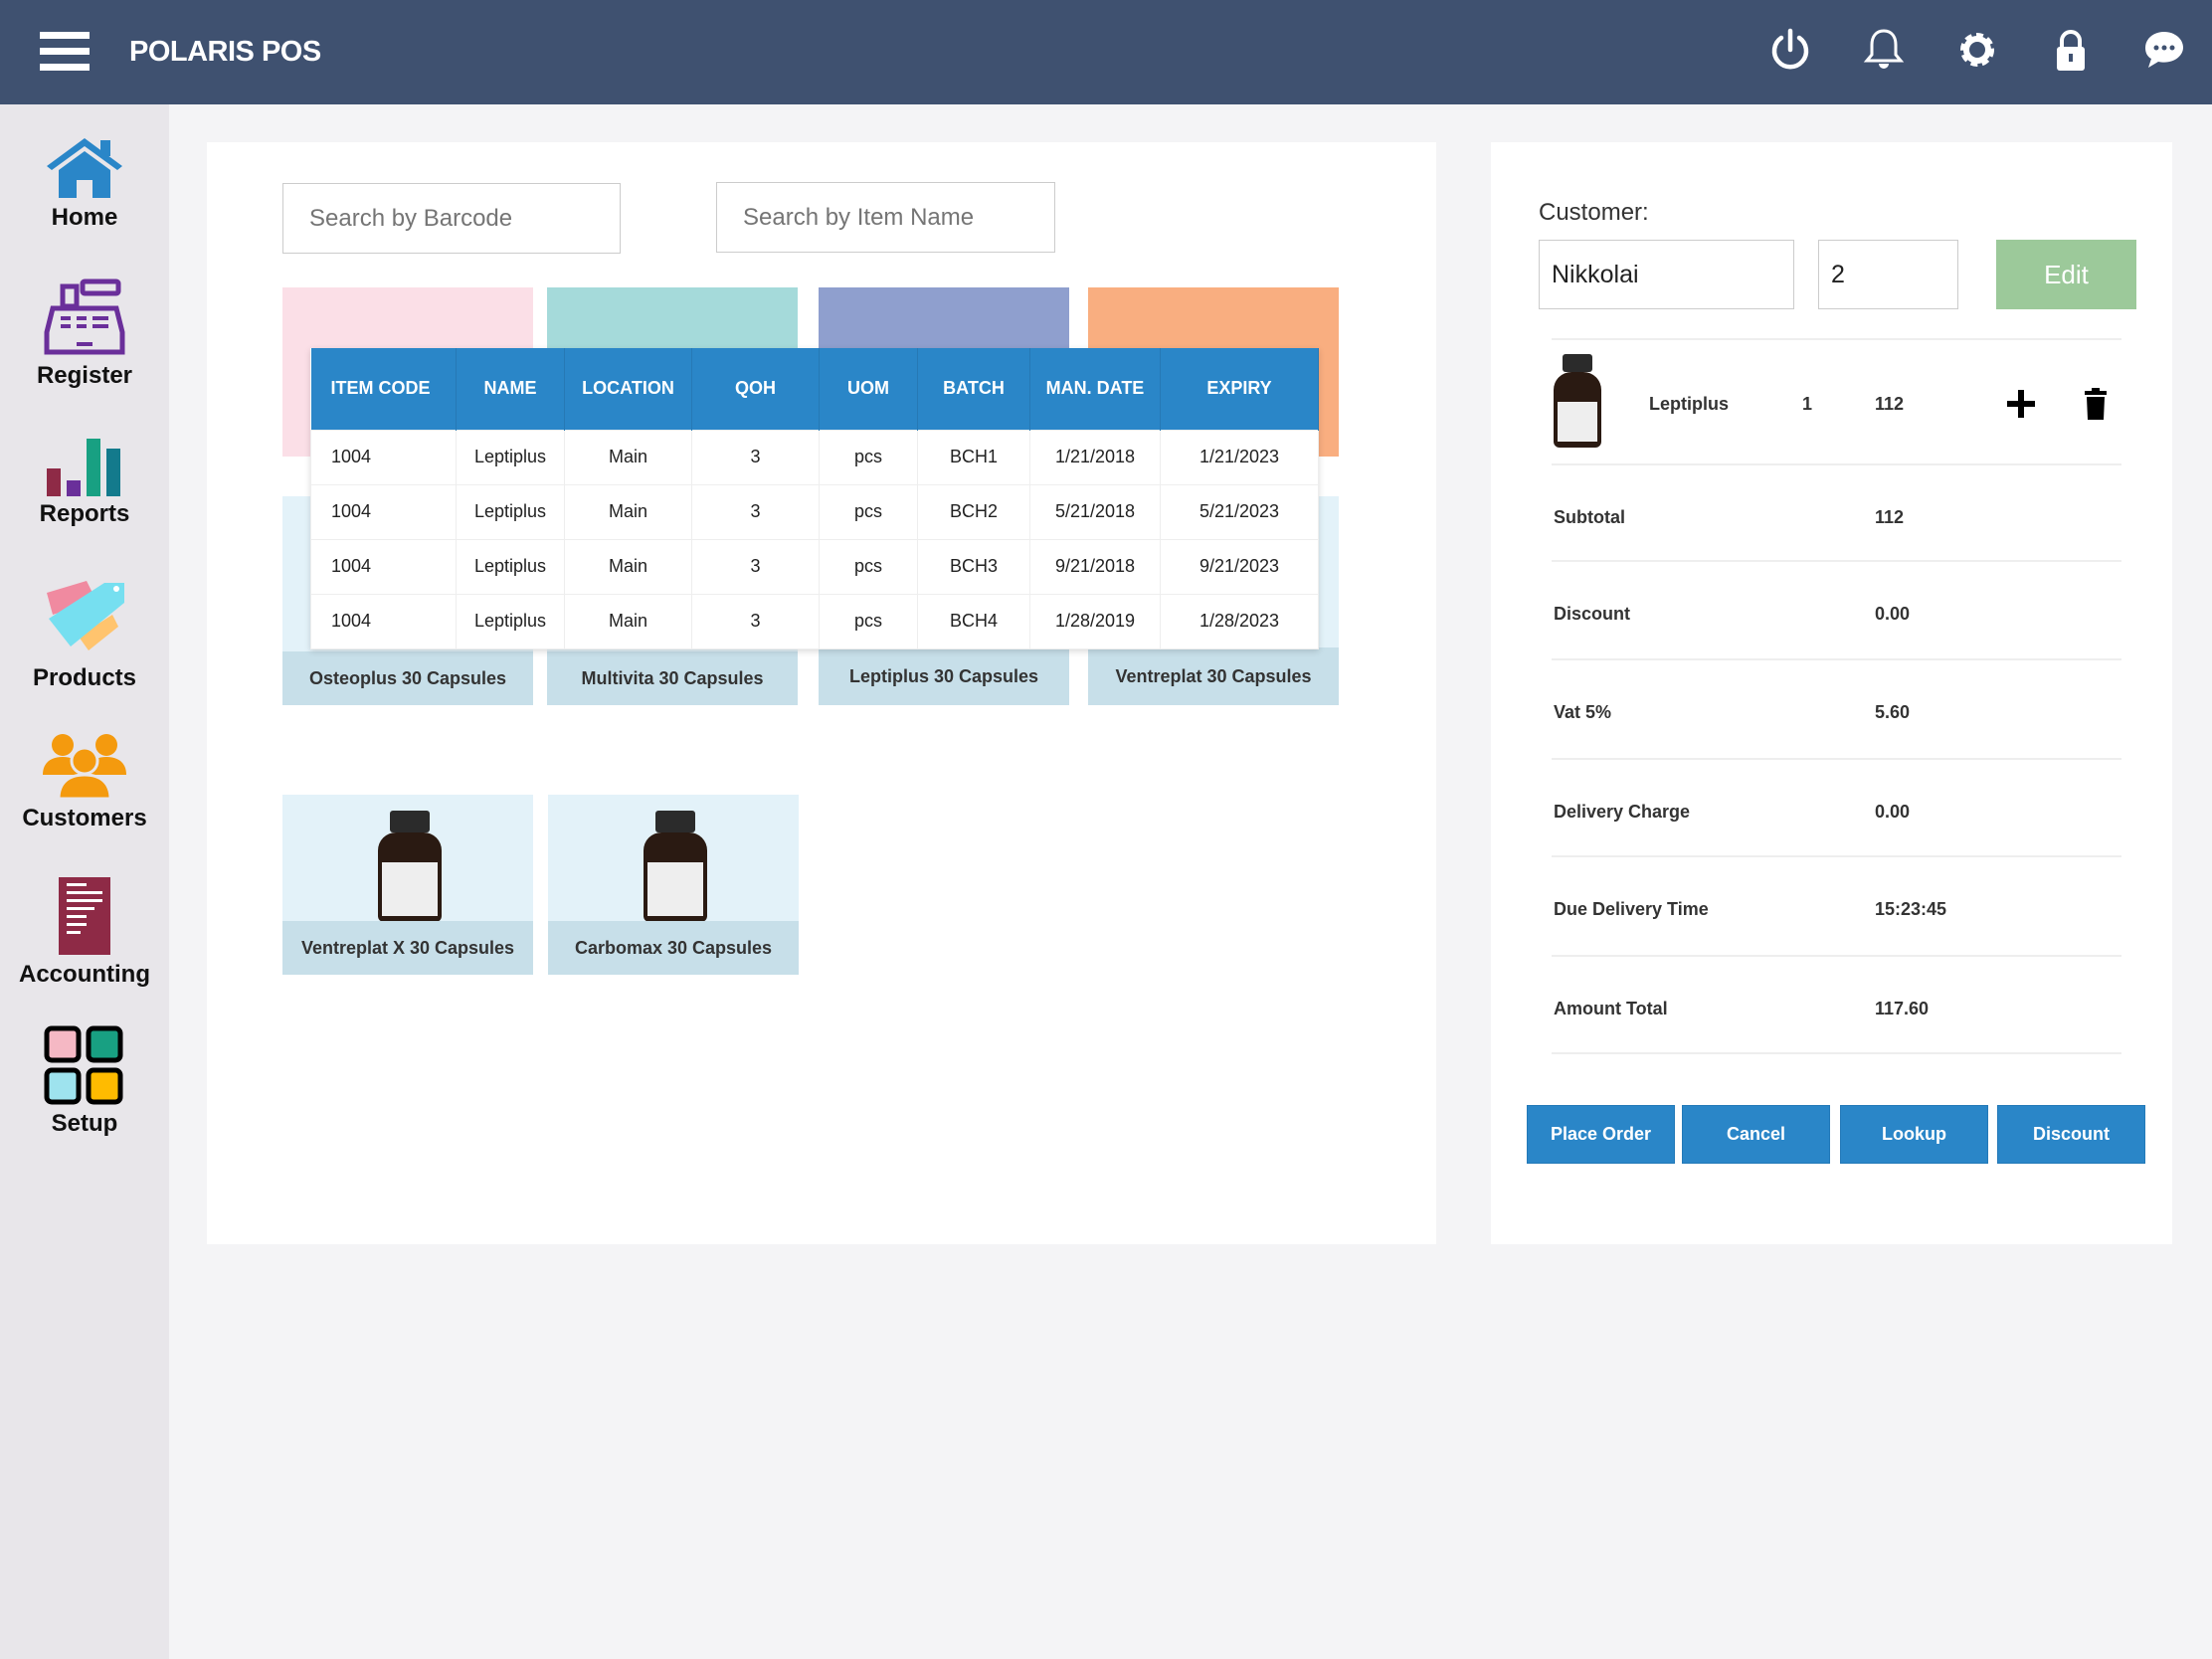 This screenshot has width=2212, height=1659. Describe the element at coordinates (1977, 50) in the screenshot. I see `gear-icon` at that location.